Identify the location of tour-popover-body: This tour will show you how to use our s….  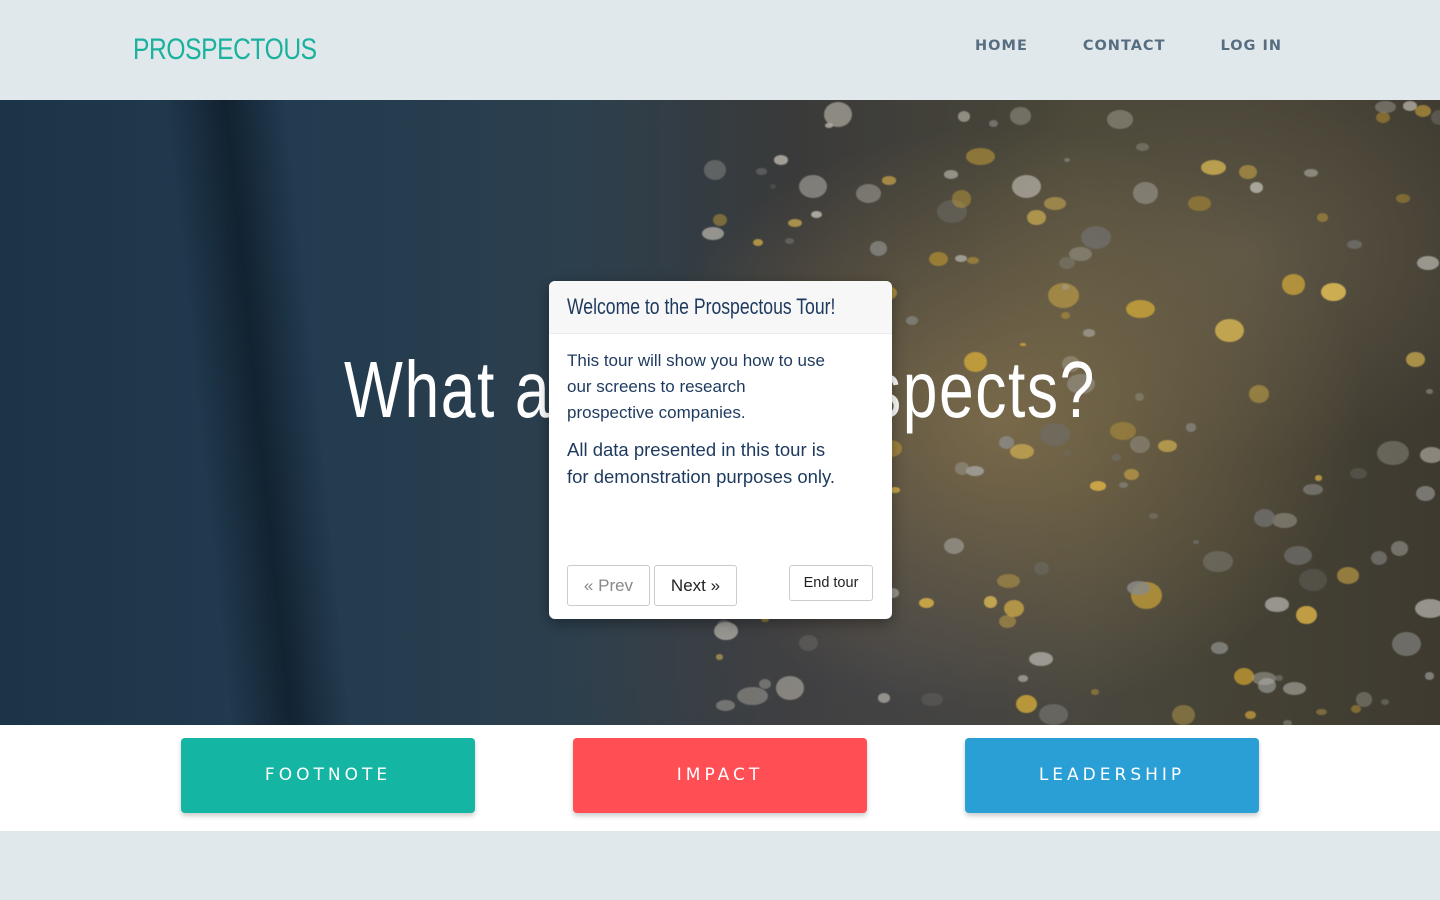
(720, 412).